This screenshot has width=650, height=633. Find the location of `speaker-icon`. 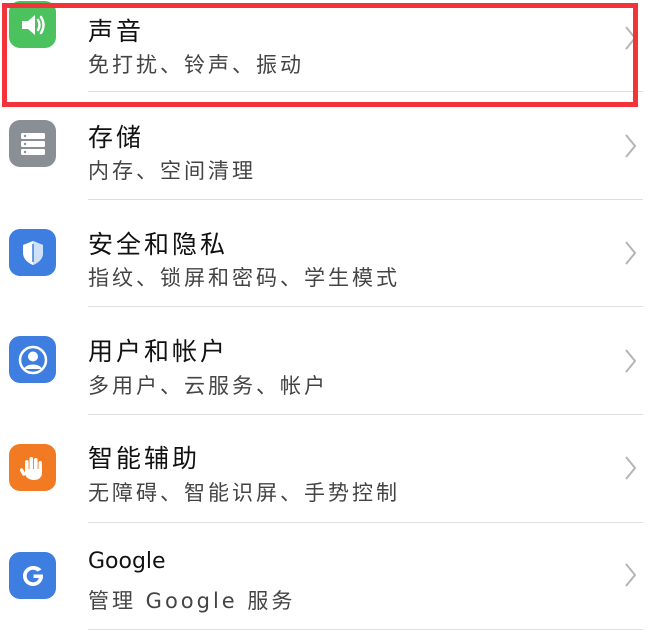

speaker-icon is located at coordinates (32, 24).